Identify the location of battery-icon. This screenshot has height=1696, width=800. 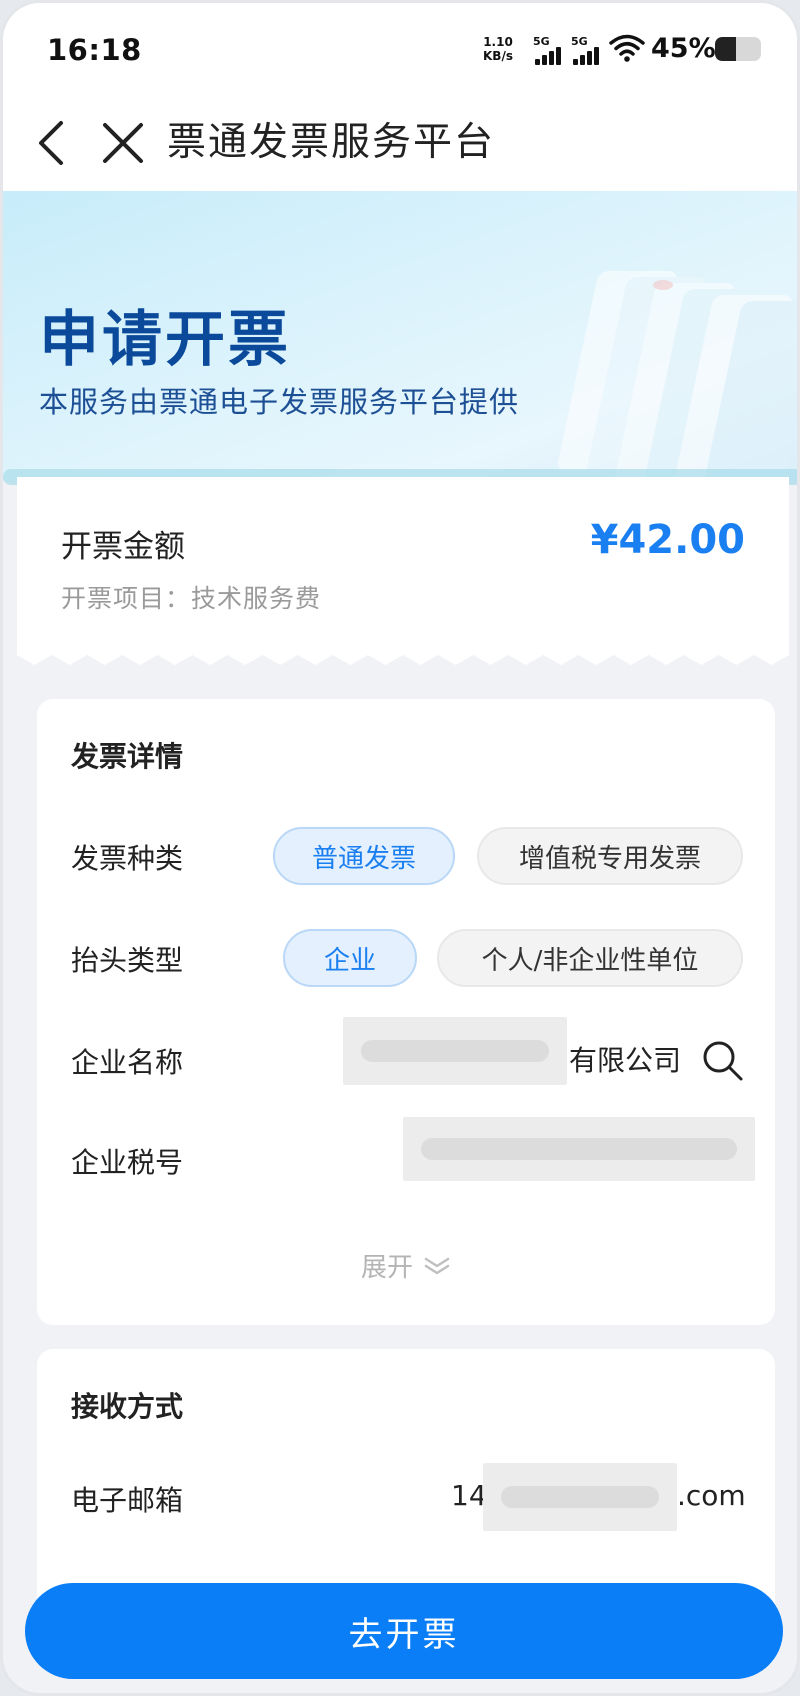
(738, 49).